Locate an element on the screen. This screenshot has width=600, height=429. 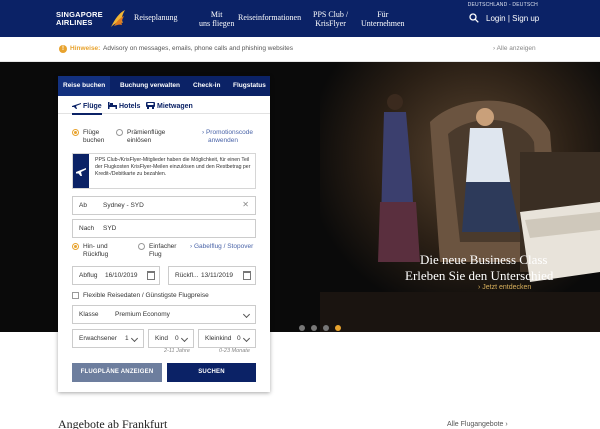
radio-label-hin-und-rueckflug: Hin- und Rückflug is located at coordinates (95, 251).